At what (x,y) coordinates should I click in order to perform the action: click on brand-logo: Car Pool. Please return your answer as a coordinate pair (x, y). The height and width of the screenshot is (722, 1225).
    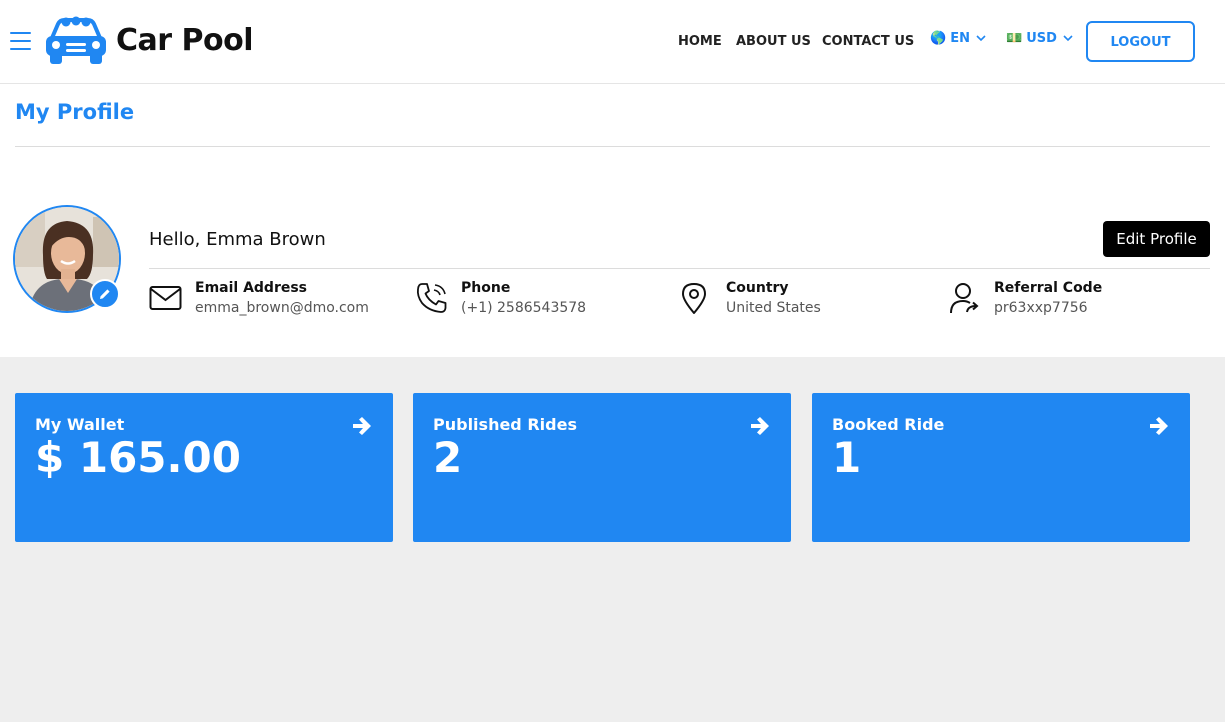
    Looking at the image, I should click on (149, 40).